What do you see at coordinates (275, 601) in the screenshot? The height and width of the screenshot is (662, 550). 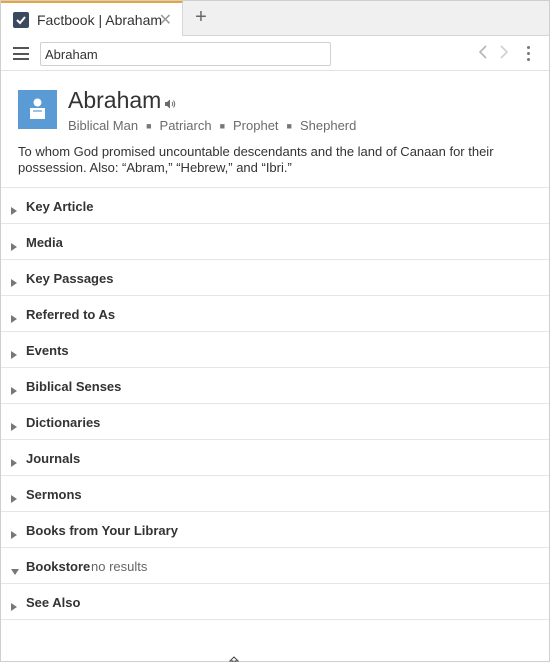 I see `section-see-also: See Also` at bounding box center [275, 601].